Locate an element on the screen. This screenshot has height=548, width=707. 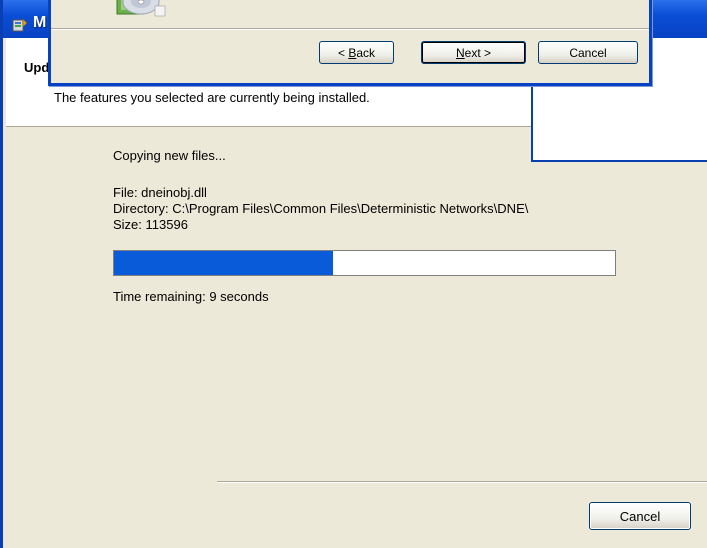
next-label-mnemonic: N is located at coordinates (460, 52).